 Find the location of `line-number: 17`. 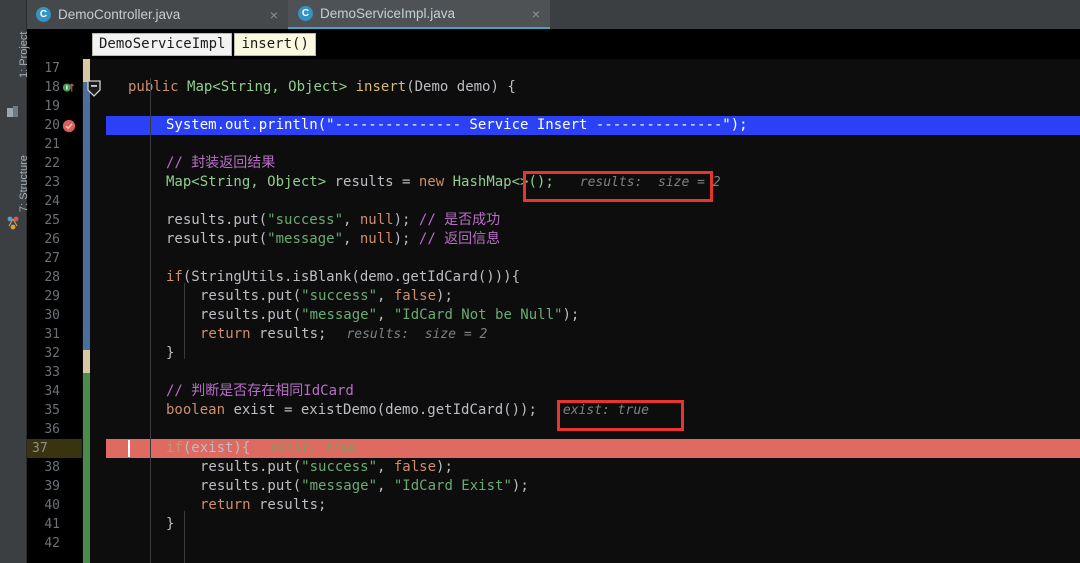

line-number: 17 is located at coordinates (52, 68).